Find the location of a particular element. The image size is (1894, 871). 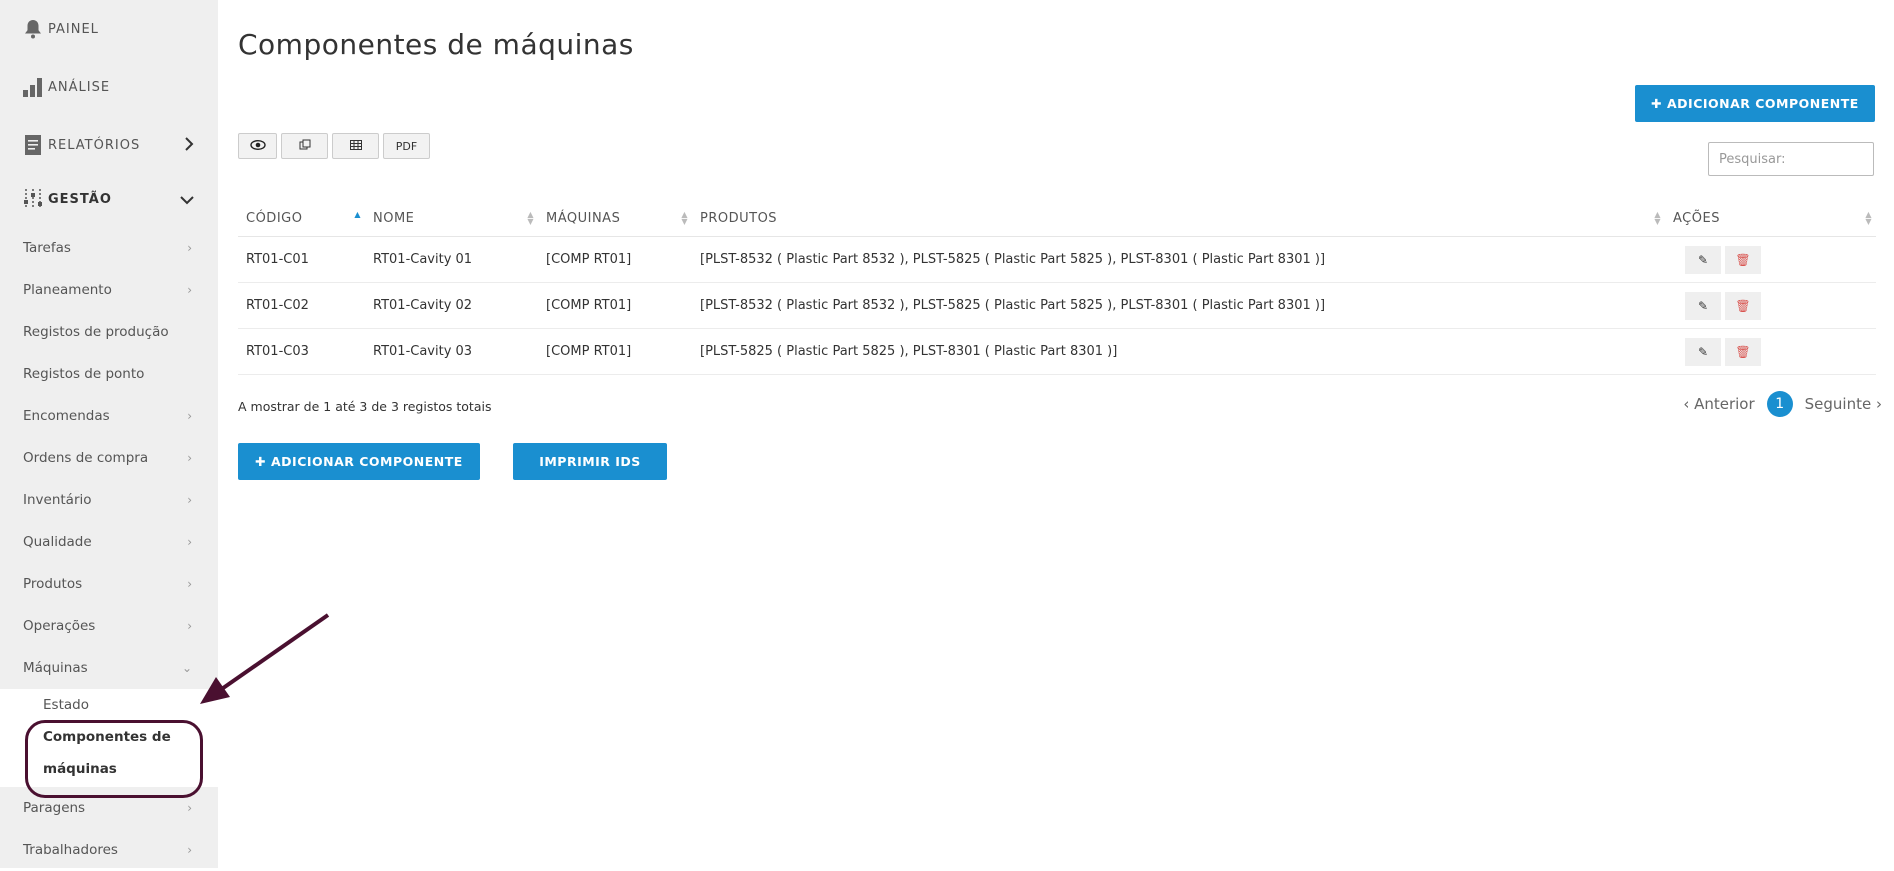

sidebar-item-planeamento: Planeamento › is located at coordinates (109, 290).